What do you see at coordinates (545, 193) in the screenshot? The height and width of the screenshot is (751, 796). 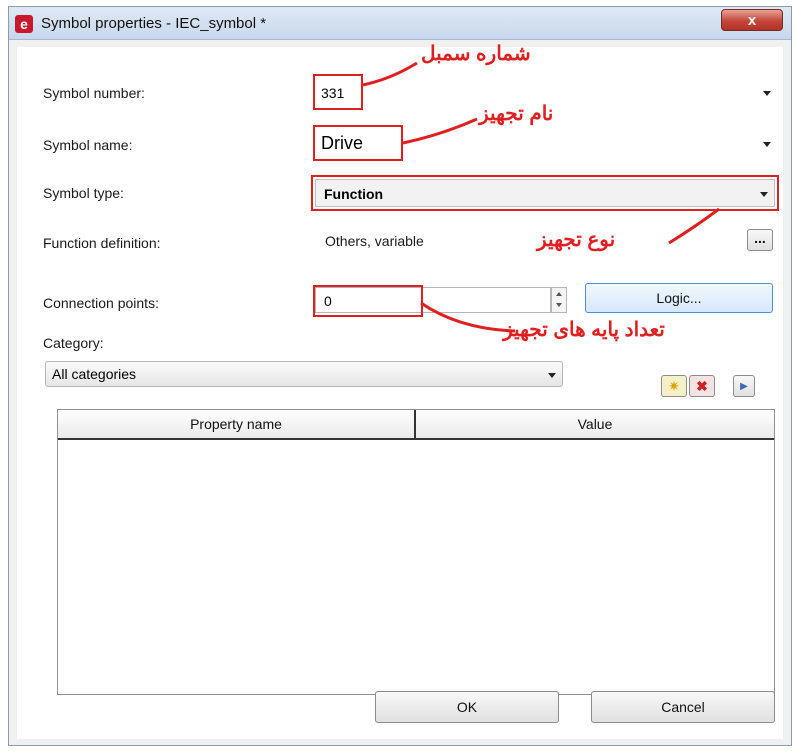 I see `symbol-type-highlight` at bounding box center [545, 193].